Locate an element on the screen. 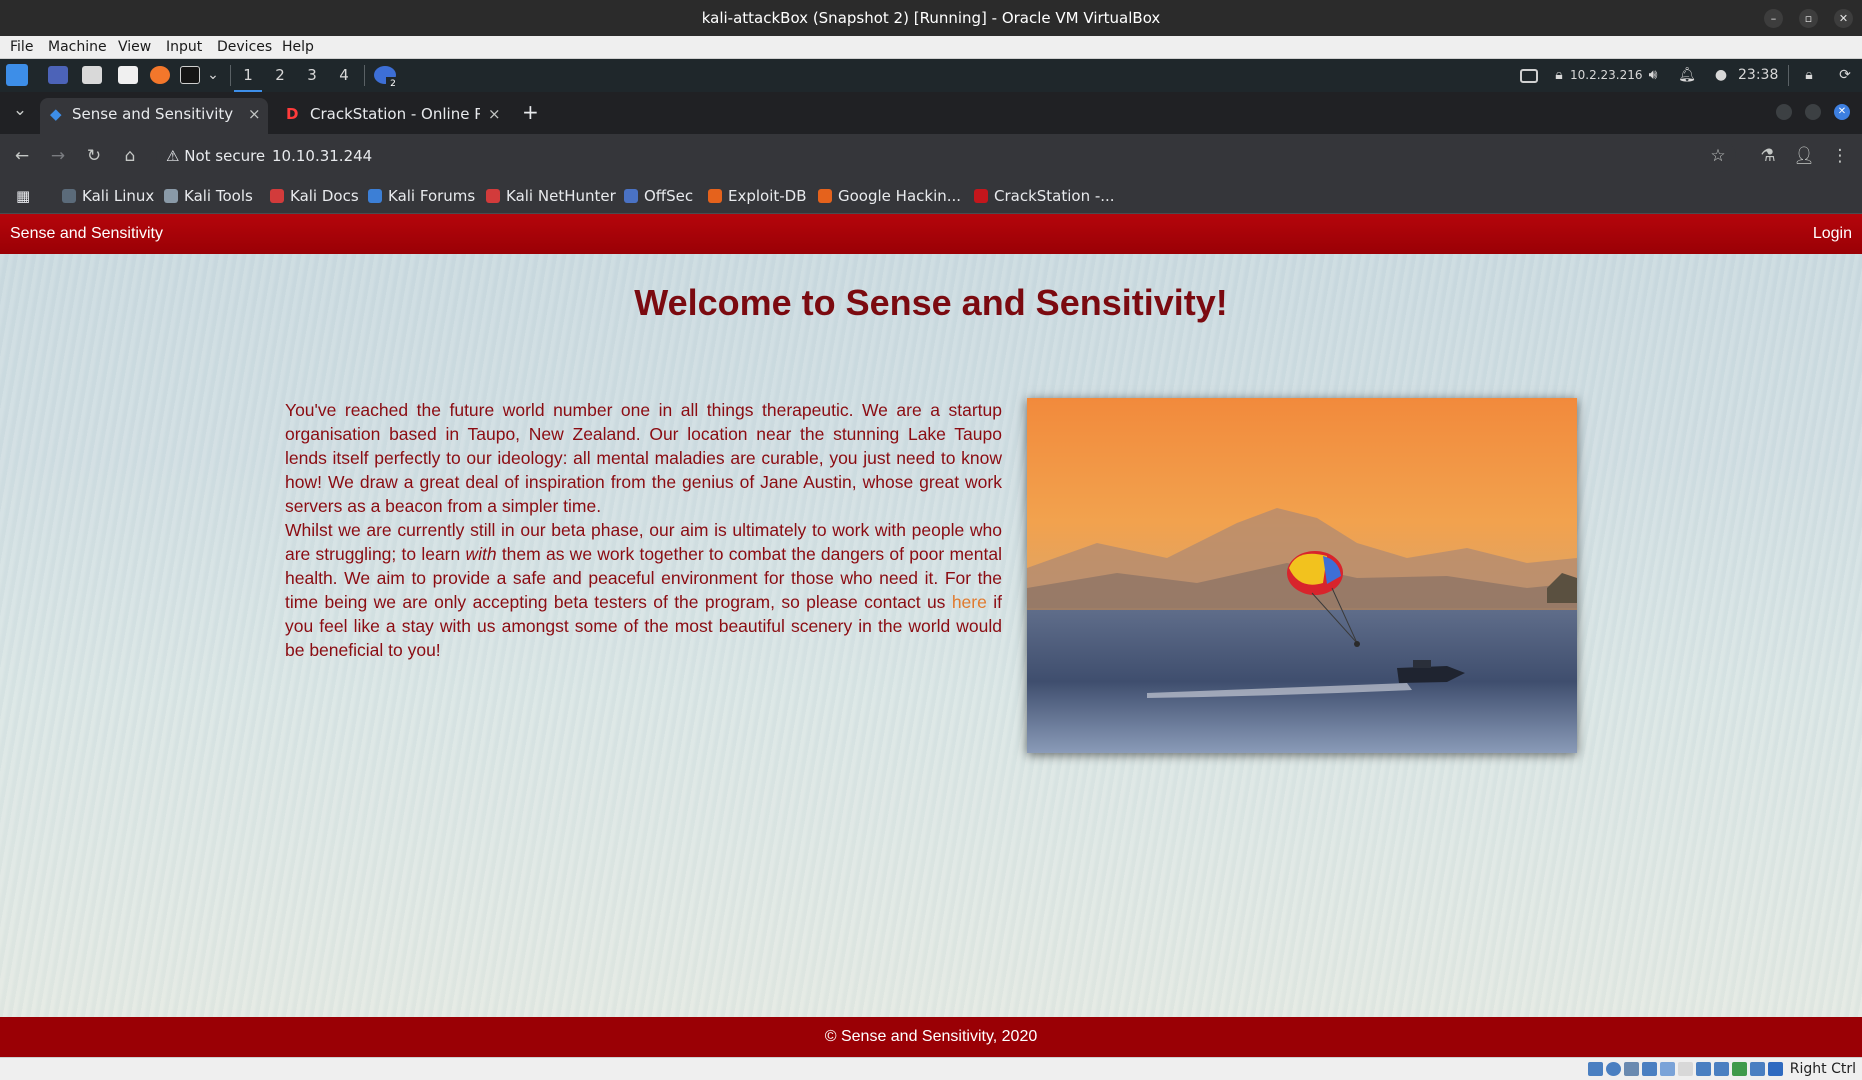  network-icon is located at coordinates (1649, 1069).